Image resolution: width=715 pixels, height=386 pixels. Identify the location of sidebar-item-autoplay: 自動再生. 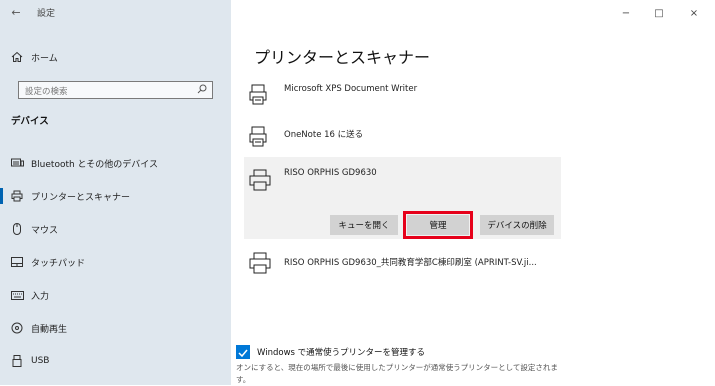
(115, 328).